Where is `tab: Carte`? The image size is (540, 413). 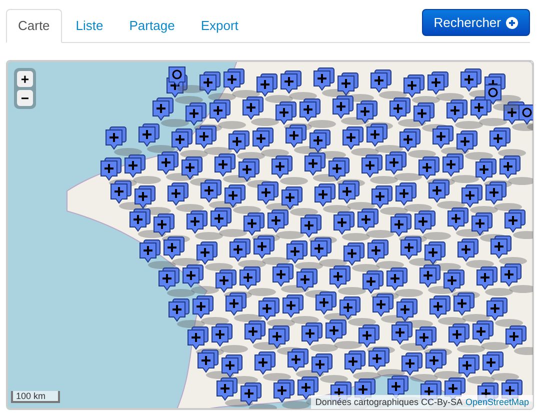 tab: Carte is located at coordinates (34, 26).